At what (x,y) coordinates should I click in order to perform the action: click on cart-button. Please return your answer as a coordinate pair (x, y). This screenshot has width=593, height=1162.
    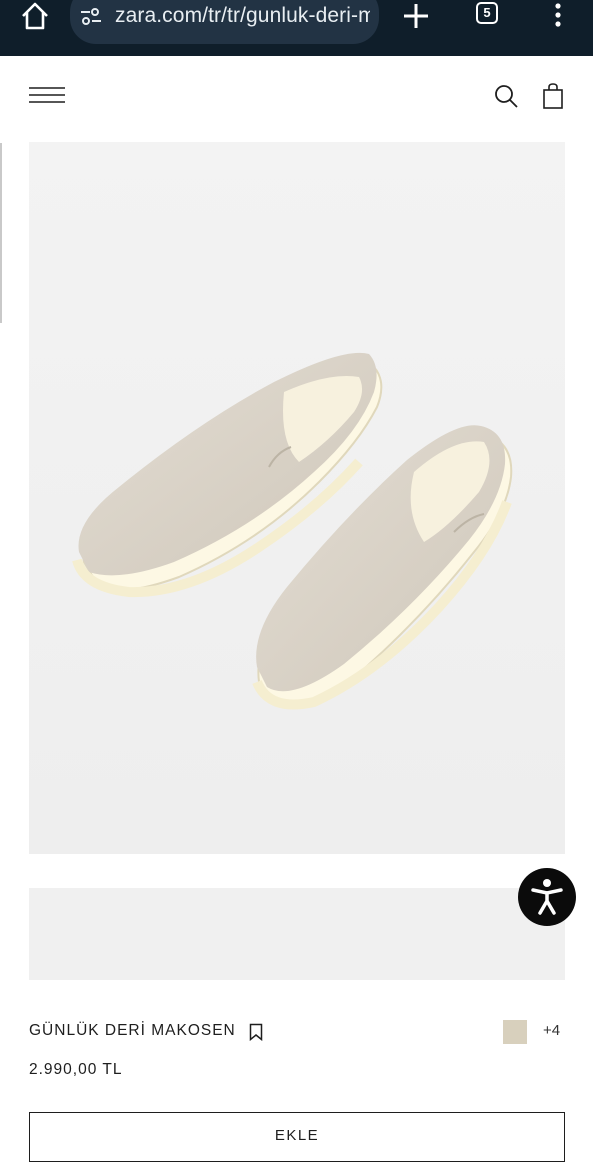
    Looking at the image, I should click on (553, 96).